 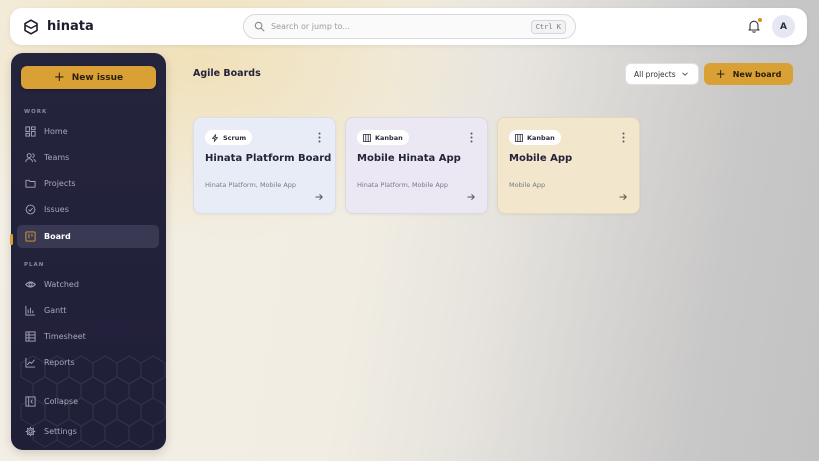 What do you see at coordinates (760, 20) in the screenshot?
I see `notification-dot` at bounding box center [760, 20].